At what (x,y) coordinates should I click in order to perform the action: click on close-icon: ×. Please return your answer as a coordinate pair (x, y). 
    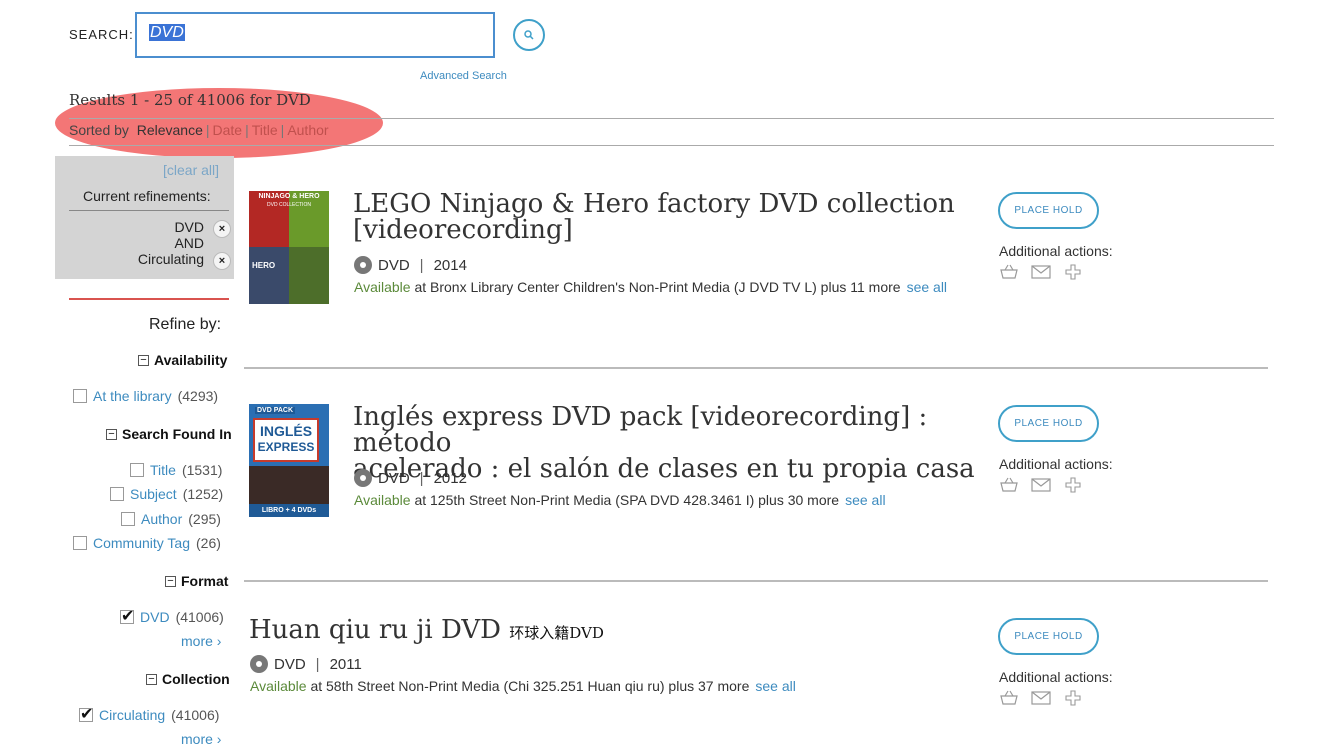
    Looking at the image, I should click on (222, 229).